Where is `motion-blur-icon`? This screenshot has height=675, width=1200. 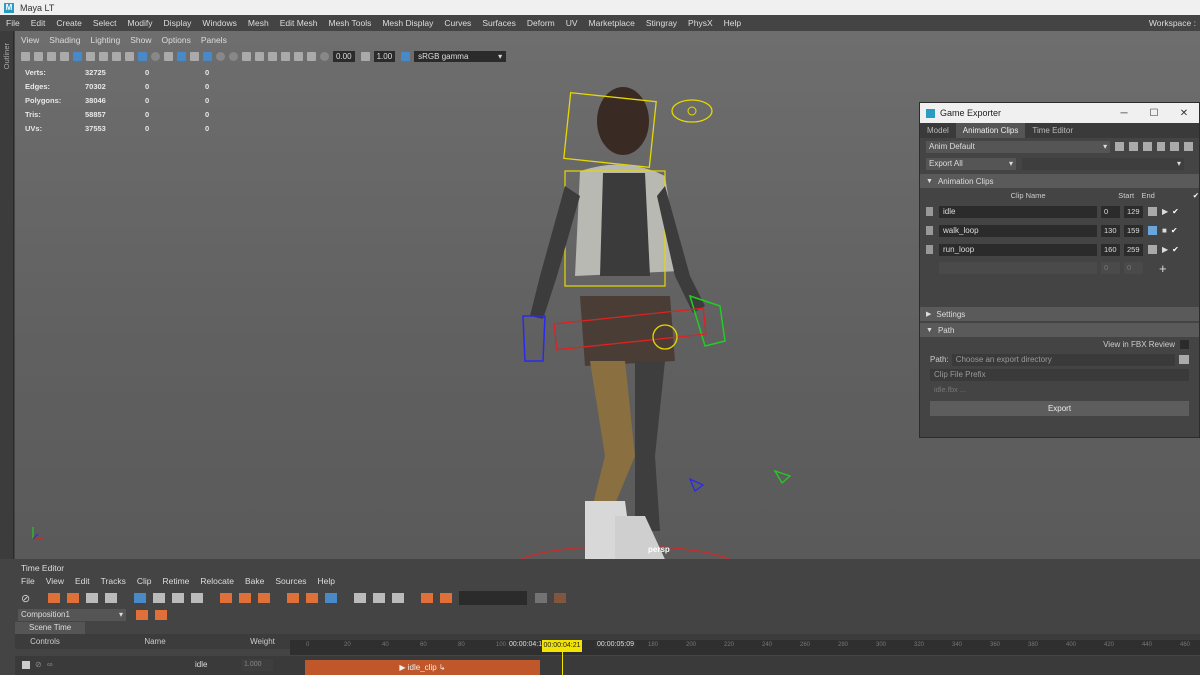
motion-blur-icon is located at coordinates (233, 56).